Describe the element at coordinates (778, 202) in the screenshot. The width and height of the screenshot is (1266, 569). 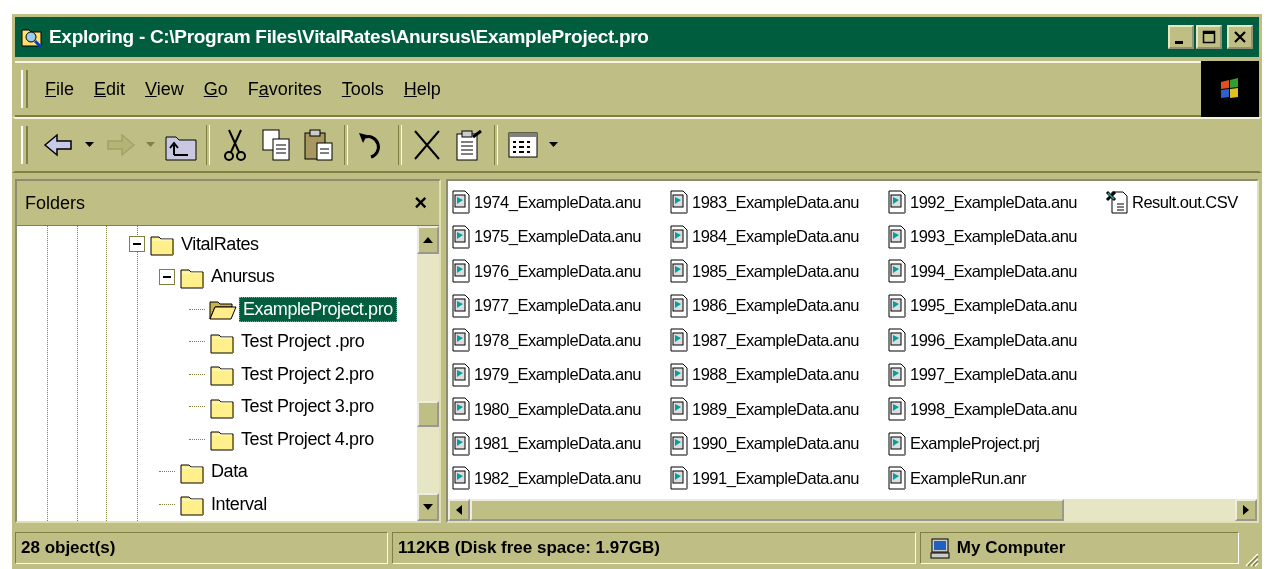
I see `document-entry: 1983_ExampleData.anu` at that location.